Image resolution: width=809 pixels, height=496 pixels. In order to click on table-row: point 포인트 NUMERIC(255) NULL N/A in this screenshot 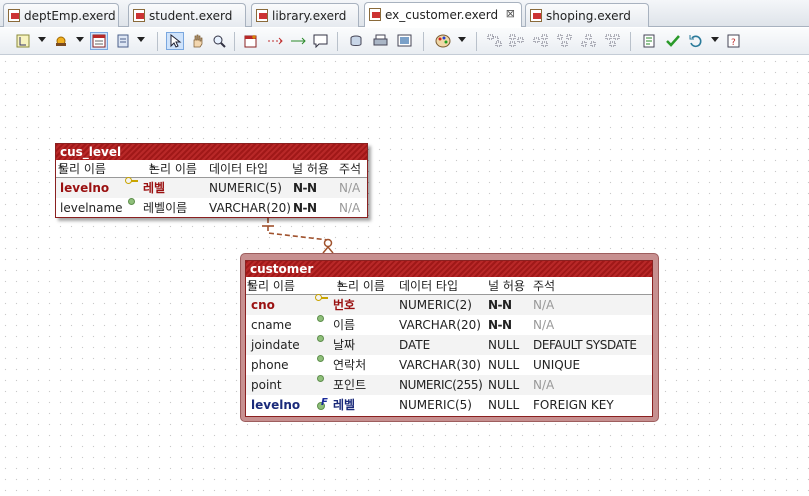, I will do `click(449, 385)`.